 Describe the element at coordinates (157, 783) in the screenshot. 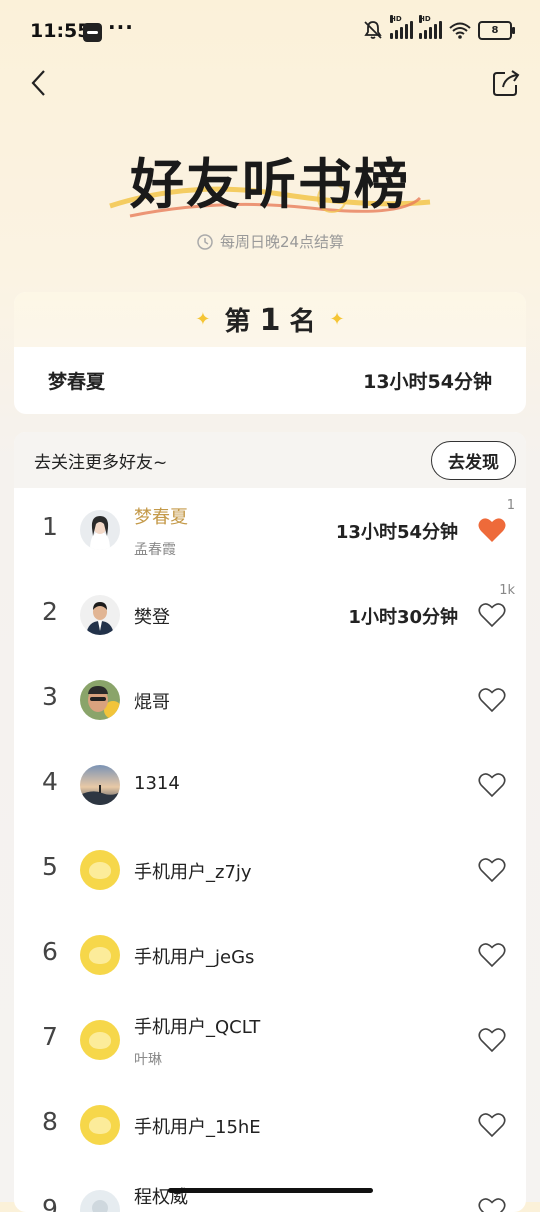

I see `user-name: 1314` at that location.